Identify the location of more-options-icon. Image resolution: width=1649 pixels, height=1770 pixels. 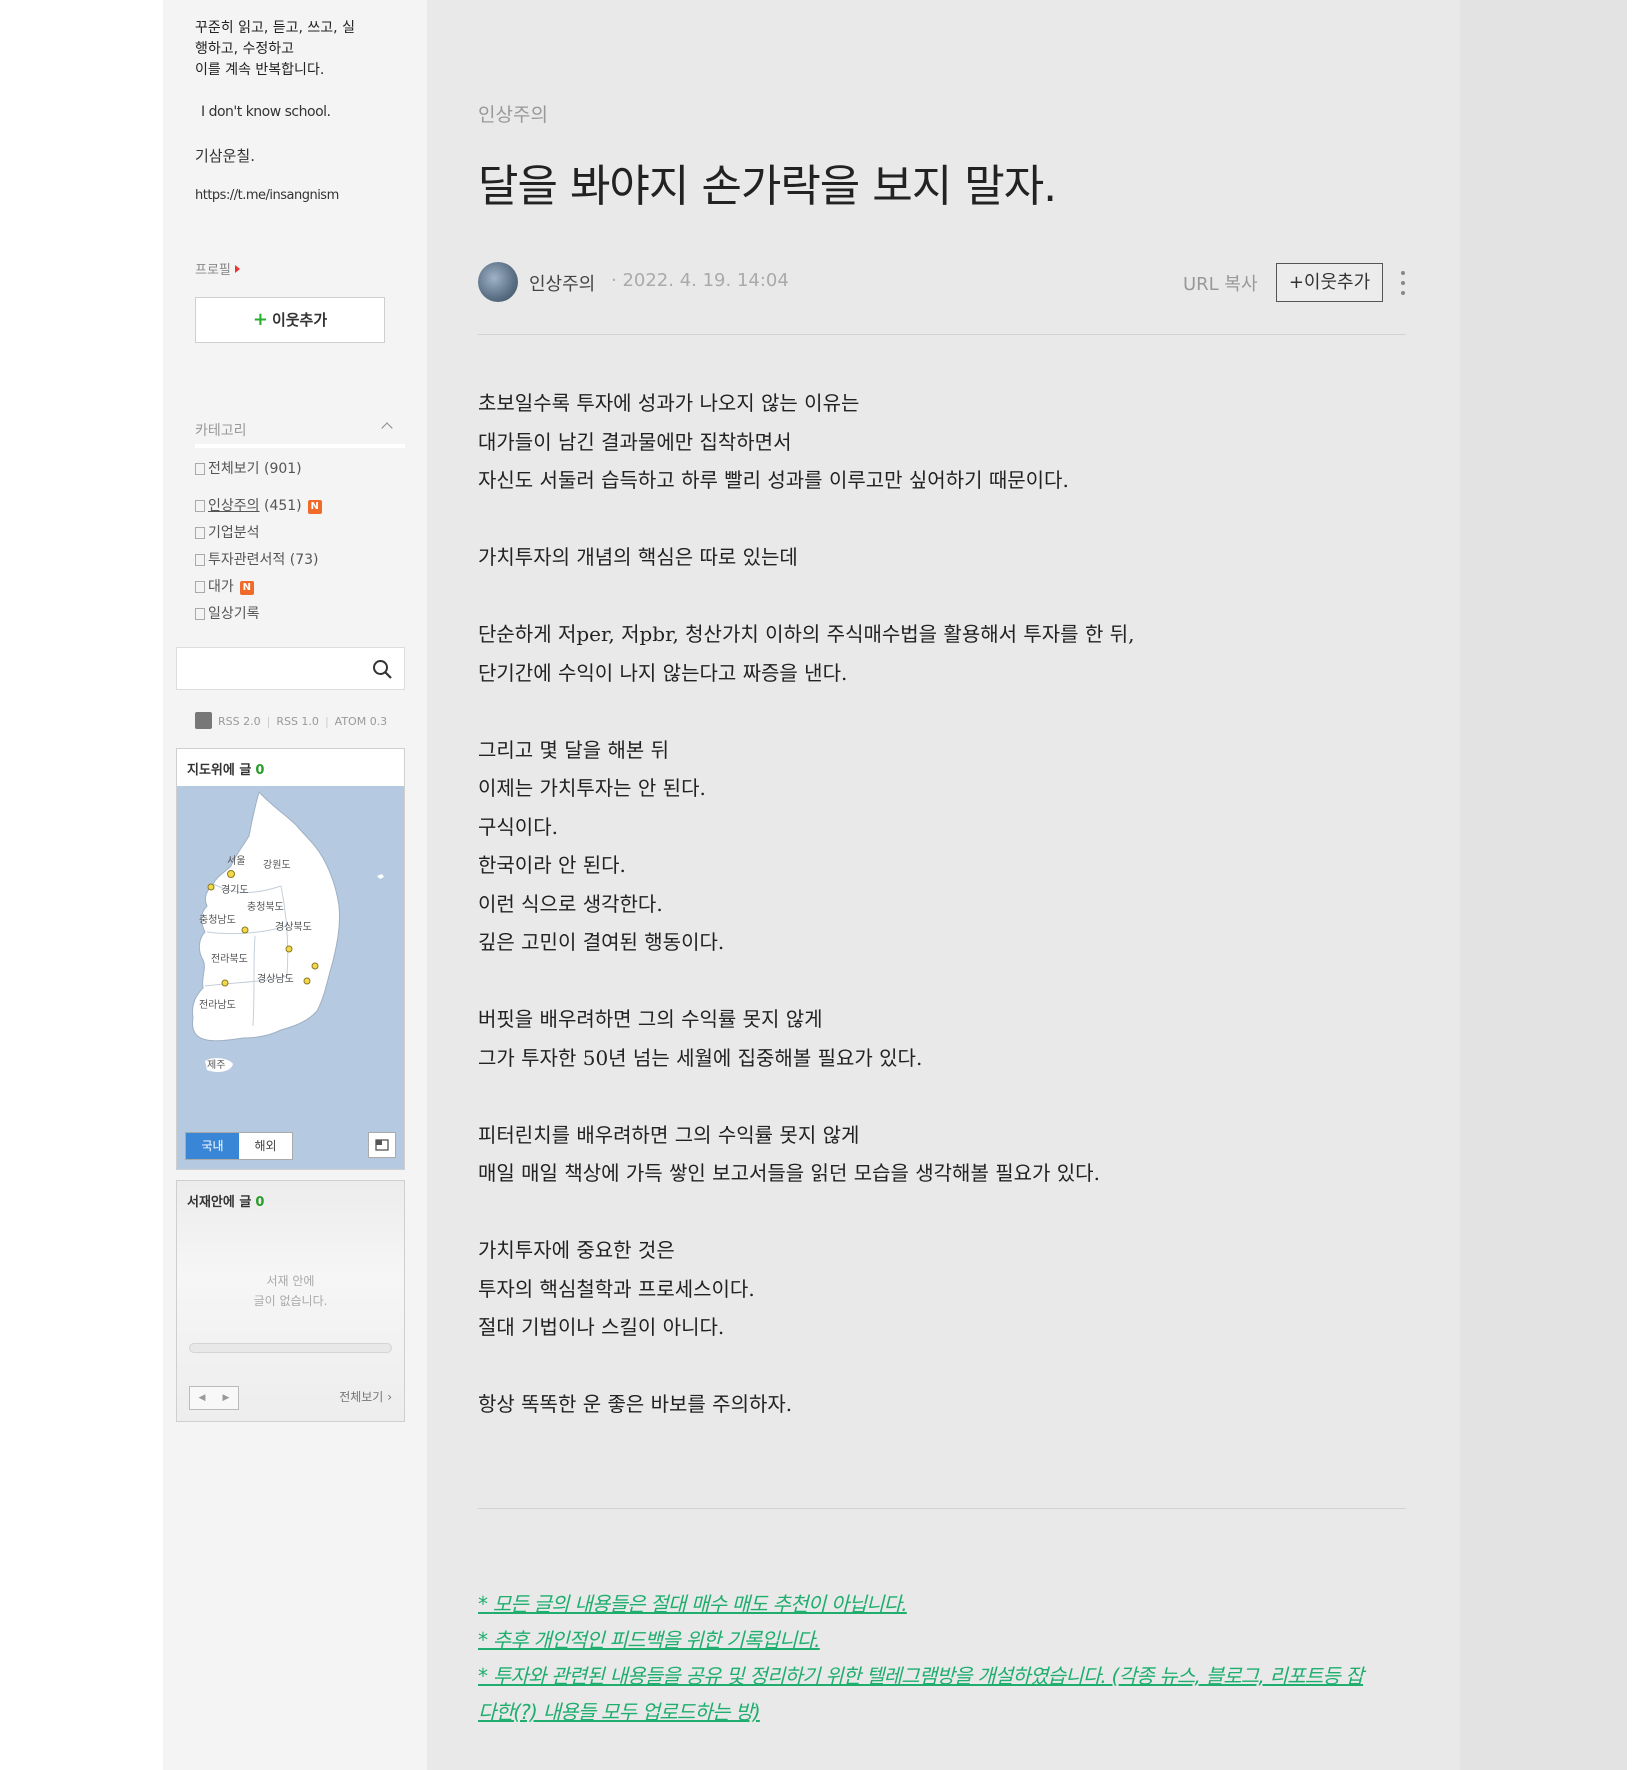
(1403, 283).